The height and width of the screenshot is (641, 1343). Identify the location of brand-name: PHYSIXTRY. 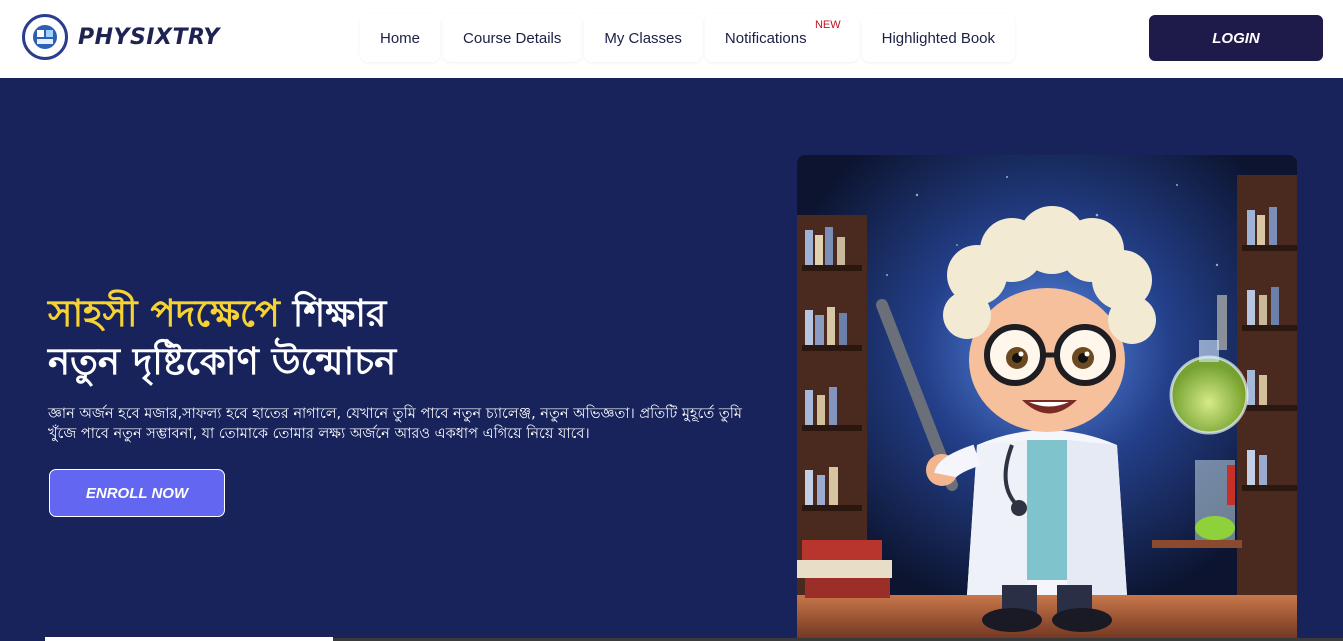
(149, 37).